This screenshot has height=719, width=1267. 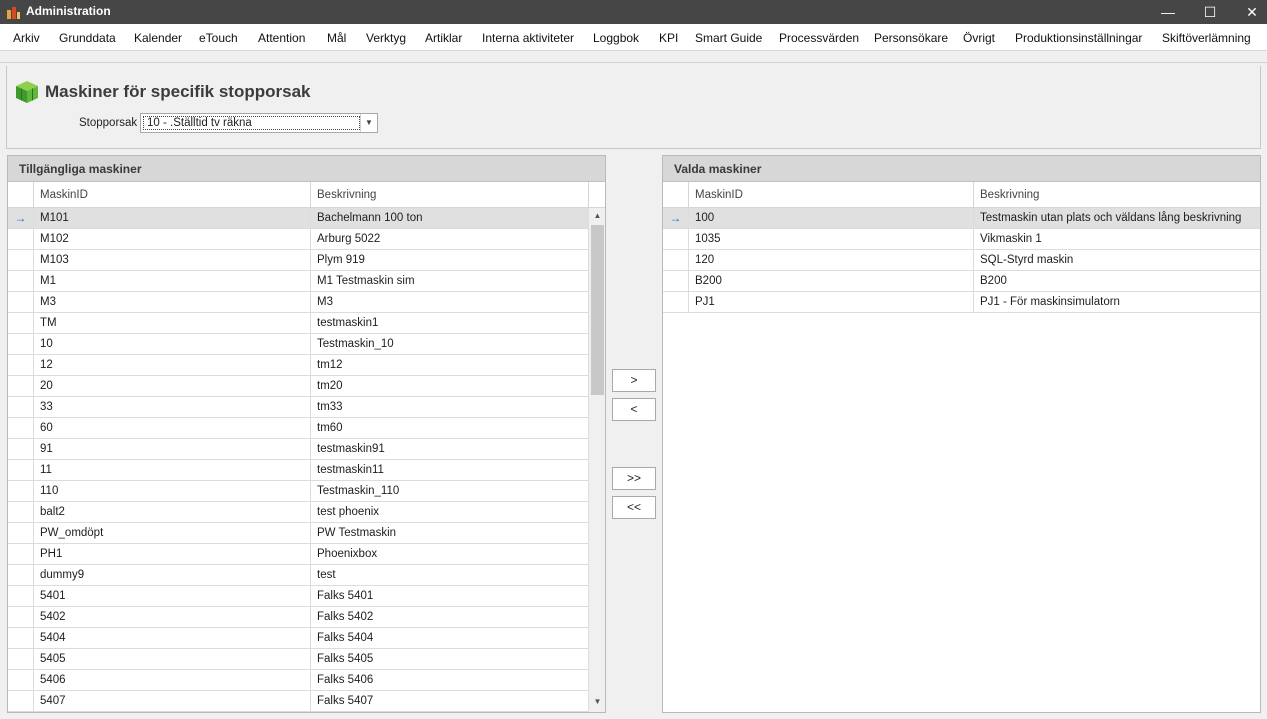 I want to click on menu-item-mal: Mål, so click(x=336, y=38).